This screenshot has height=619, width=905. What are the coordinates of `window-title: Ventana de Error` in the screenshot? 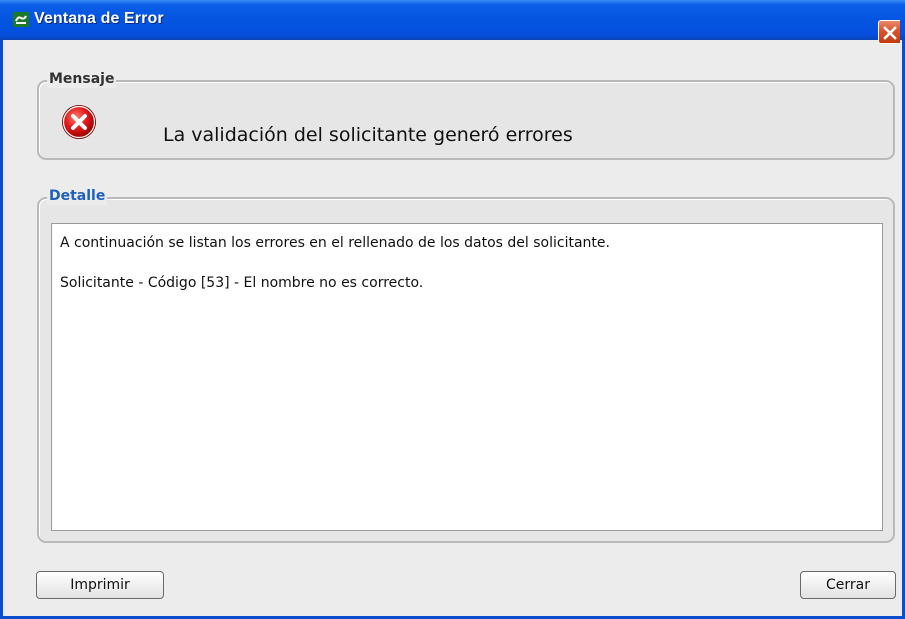 It's located at (99, 18).